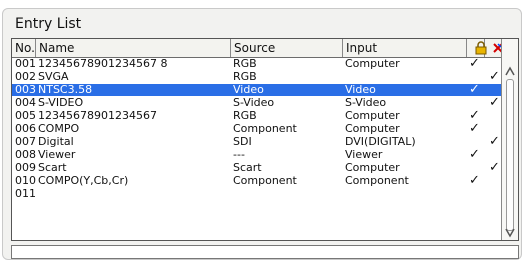 The image size is (526, 263). I want to click on row-input: Video, so click(360, 89).